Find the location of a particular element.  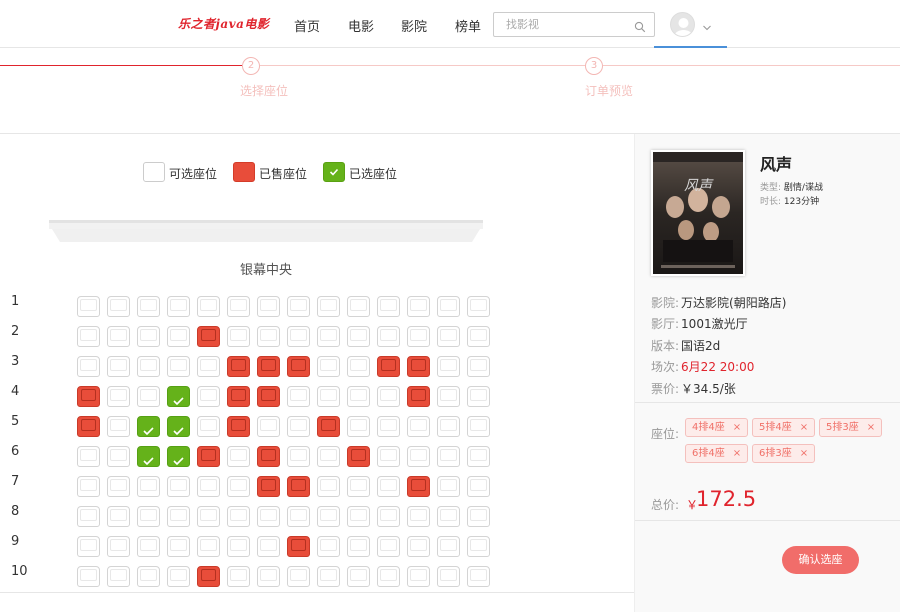

seat-tag: 6排3座 × is located at coordinates (784, 453).